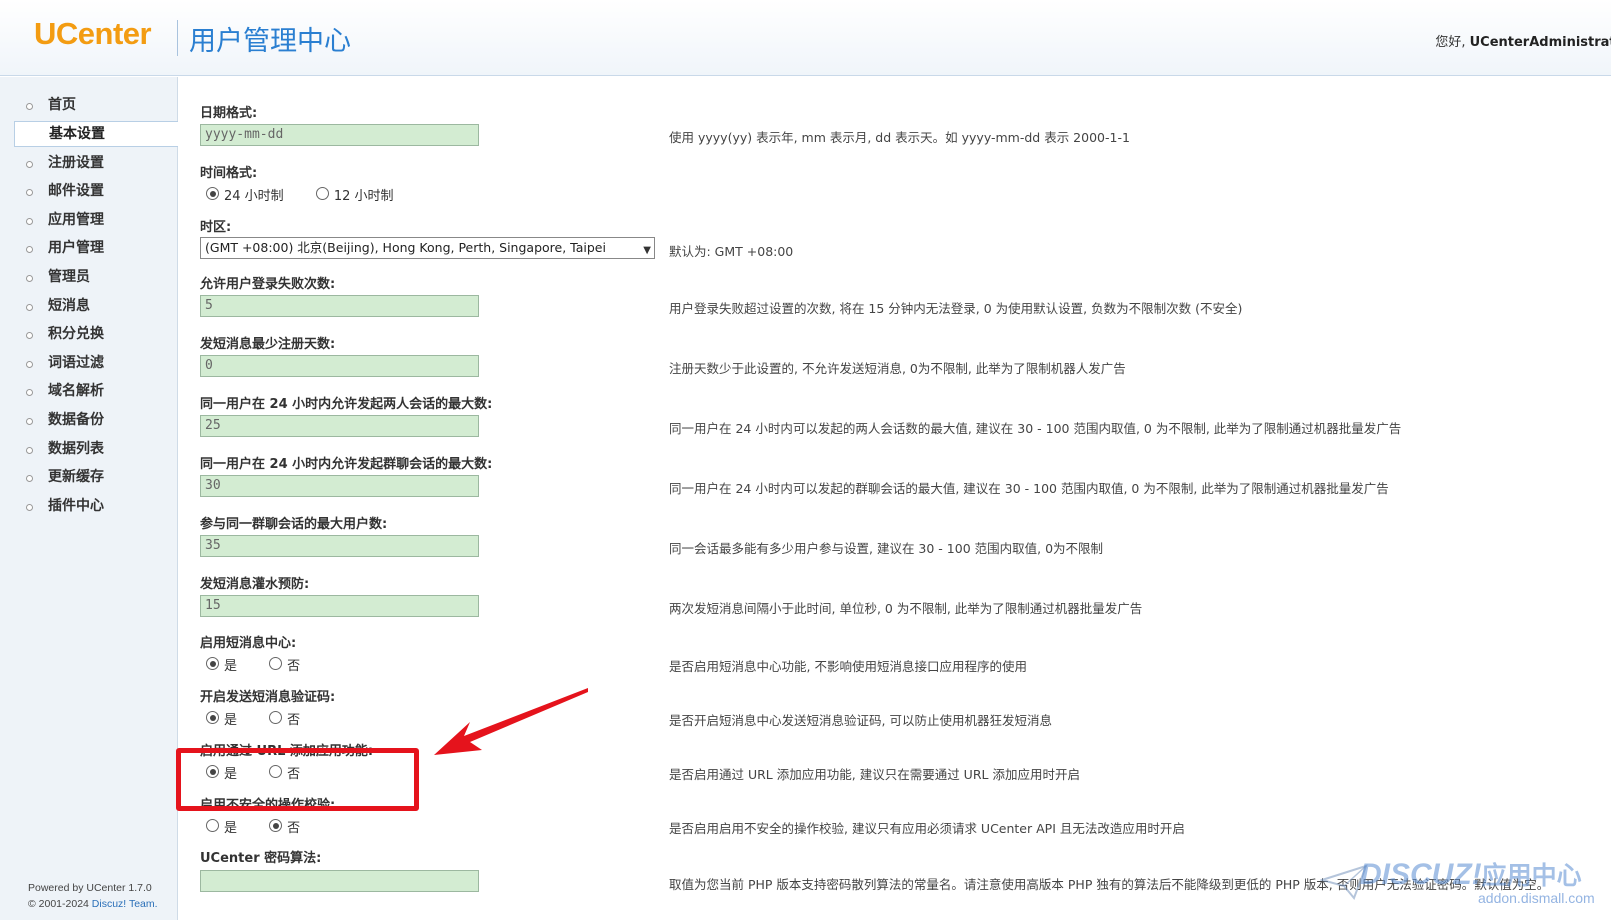 The width and height of the screenshot is (1611, 920). Describe the element at coordinates (248, 643) in the screenshot. I see `pm-center-label: 启用短消息中心:` at that location.